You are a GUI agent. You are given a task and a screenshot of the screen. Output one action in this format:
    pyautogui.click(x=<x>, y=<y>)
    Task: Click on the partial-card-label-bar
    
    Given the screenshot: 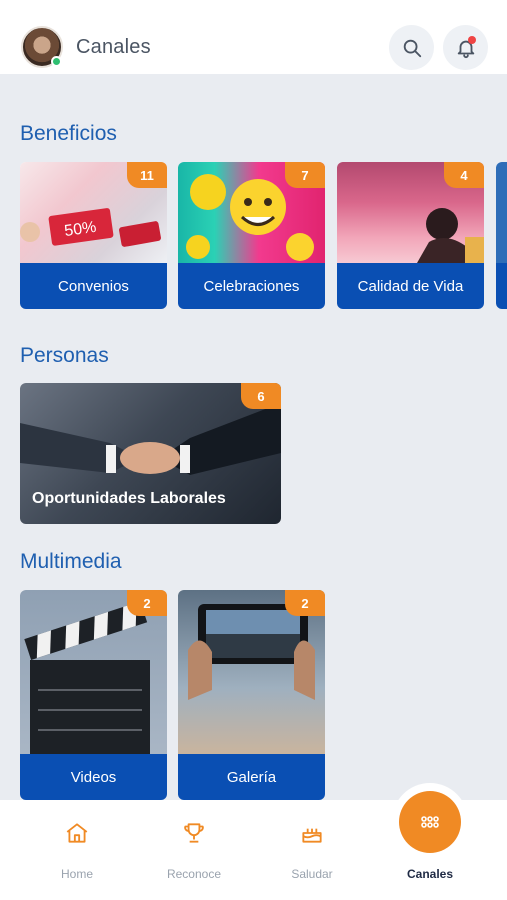 What is the action you would take?
    pyautogui.click(x=501, y=286)
    